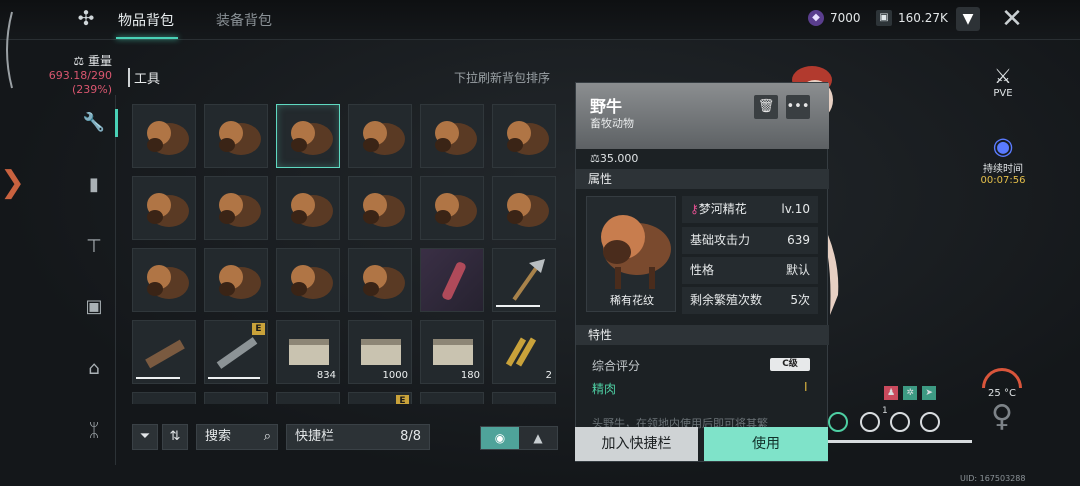 The width and height of the screenshot is (1080, 486). I want to click on tab-equipment-bag: 装备背包, so click(244, 20).